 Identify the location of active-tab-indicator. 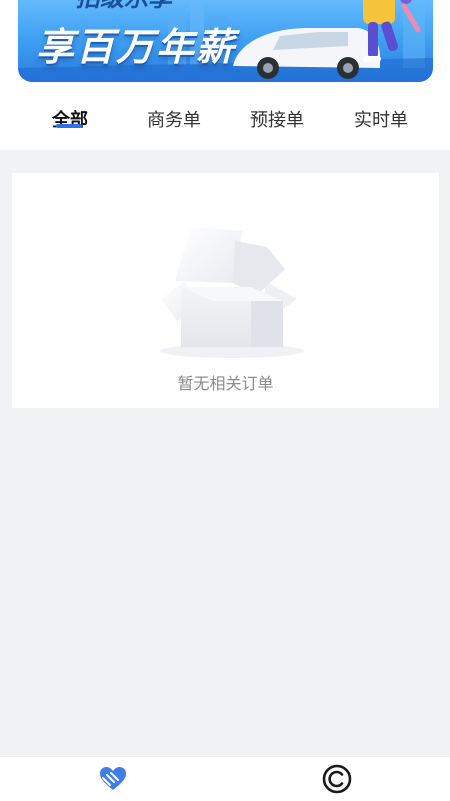
(69, 126).